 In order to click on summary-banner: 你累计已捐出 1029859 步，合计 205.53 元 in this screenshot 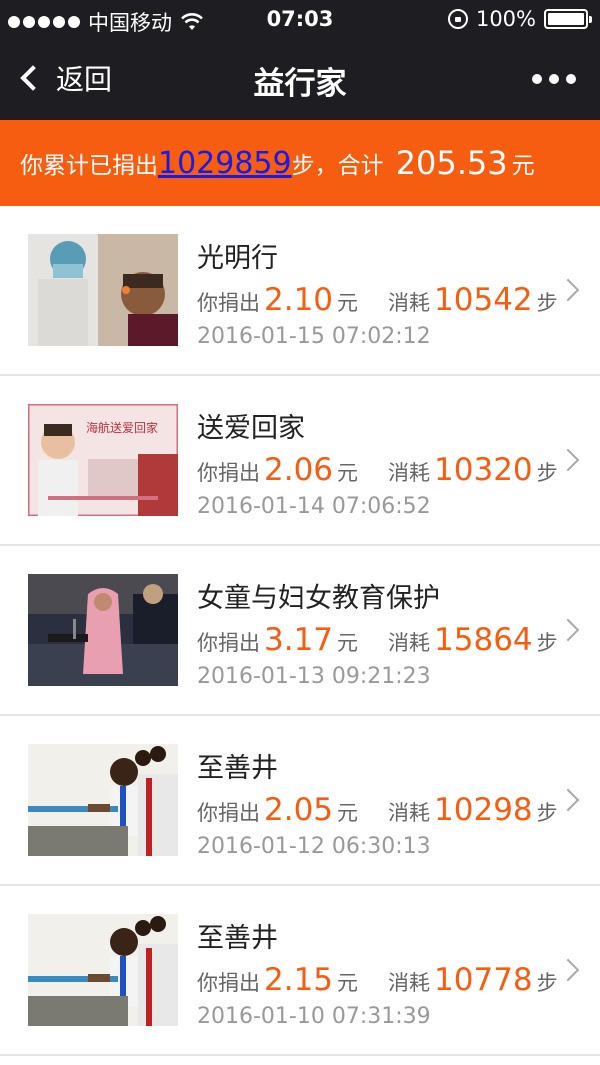, I will do `click(300, 163)`.